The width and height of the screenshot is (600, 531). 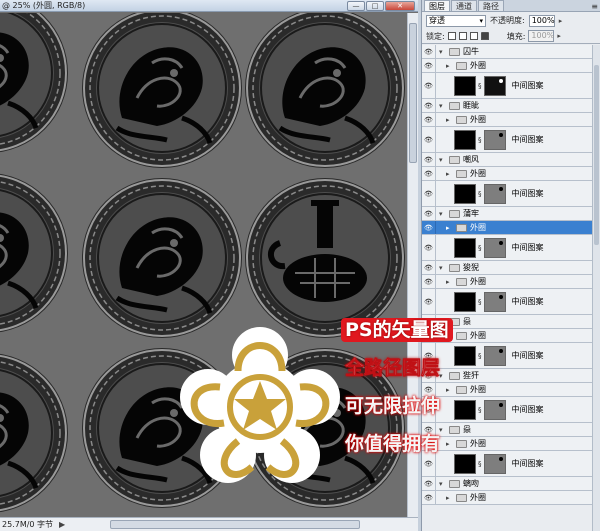 What do you see at coordinates (594, 6) in the screenshot?
I see `panel-menu-icon: ≡` at bounding box center [594, 6].